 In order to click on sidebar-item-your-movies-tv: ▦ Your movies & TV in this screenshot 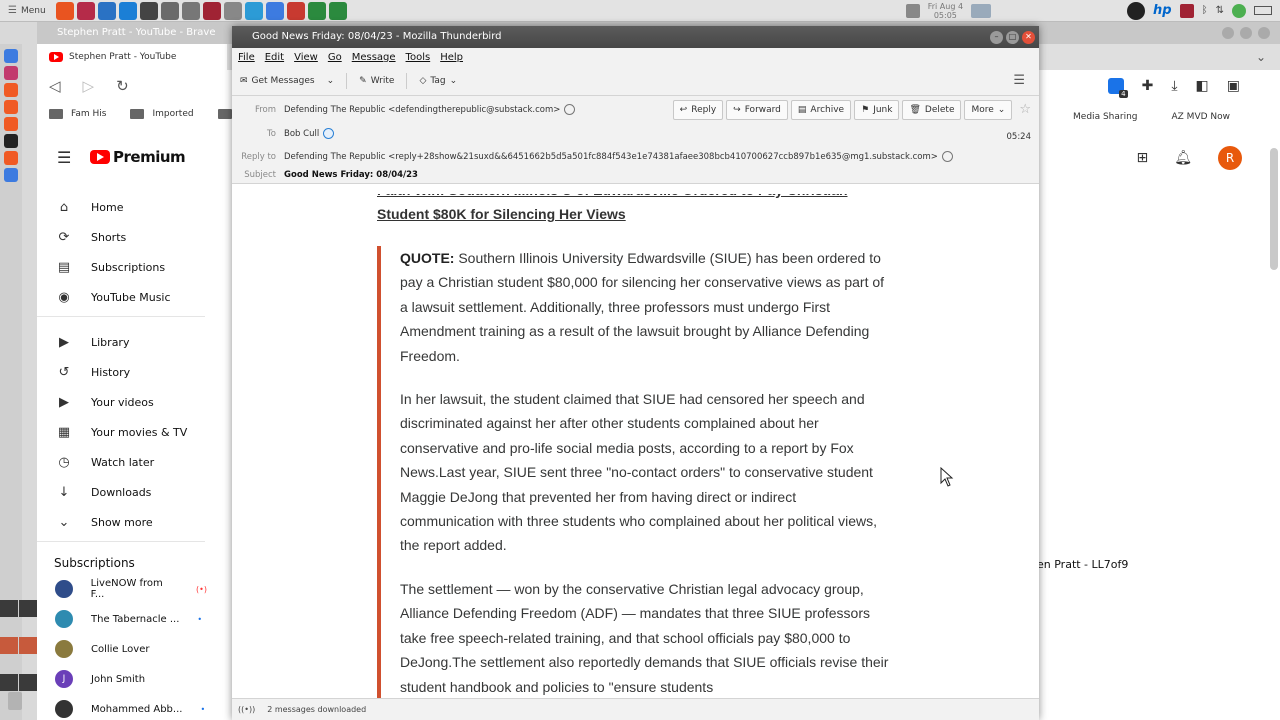, I will do `click(122, 432)`.